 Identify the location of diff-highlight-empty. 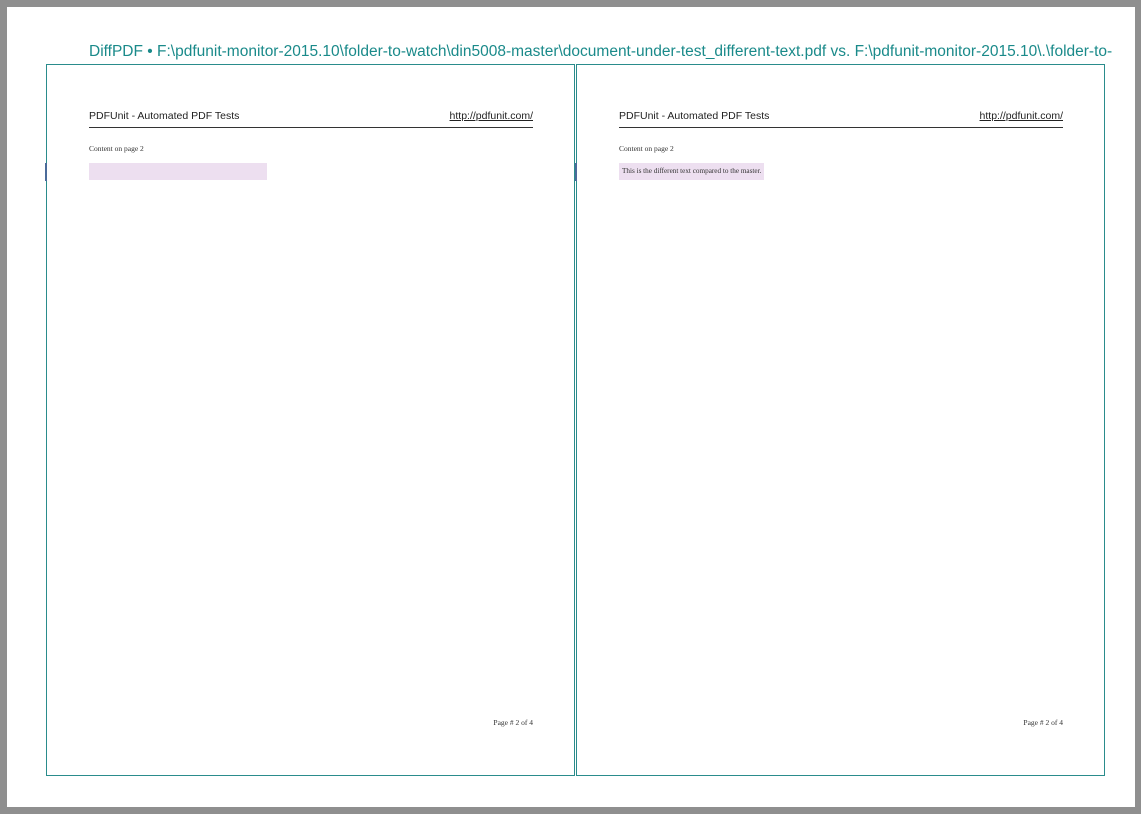
(178, 171).